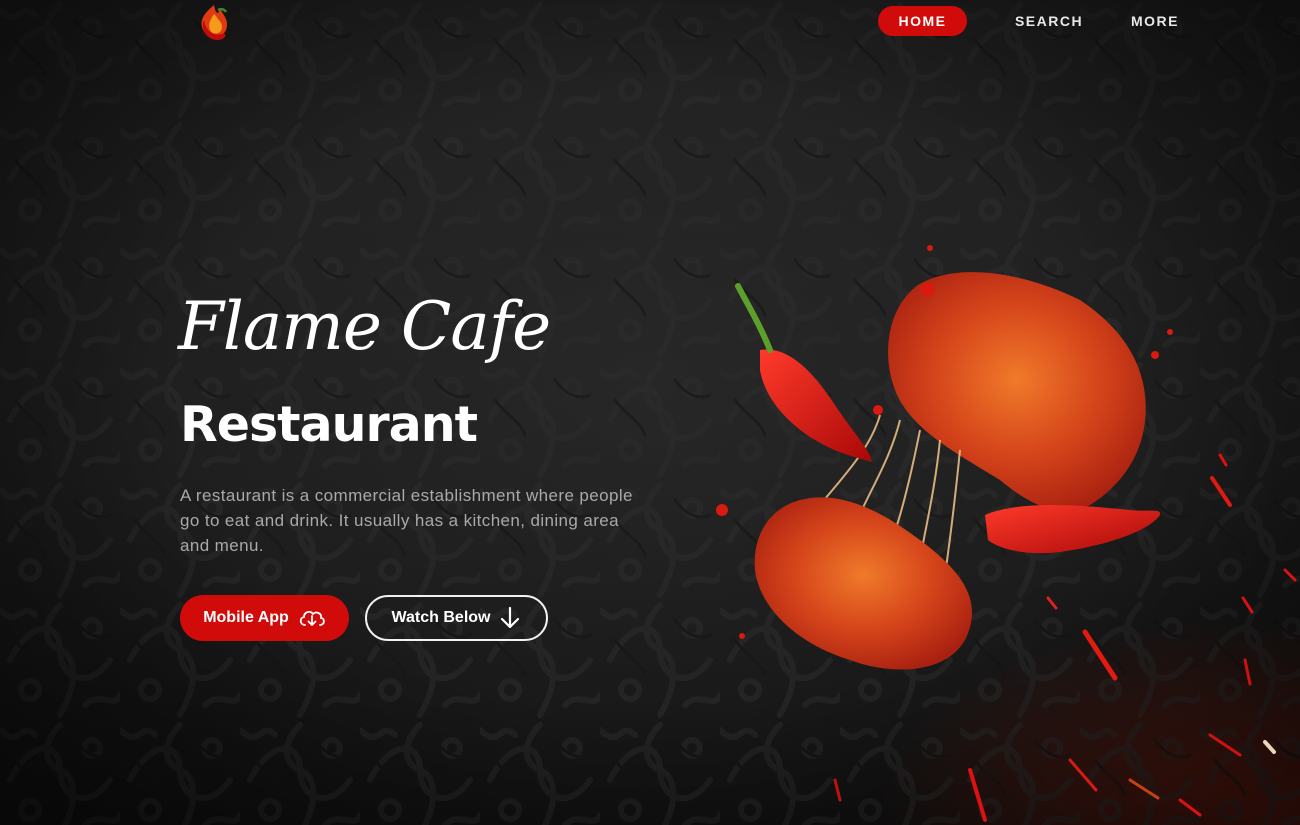 The height and width of the screenshot is (825, 1300). Describe the element at coordinates (214, 23) in the screenshot. I see `flame-chili-logo-icon` at that location.